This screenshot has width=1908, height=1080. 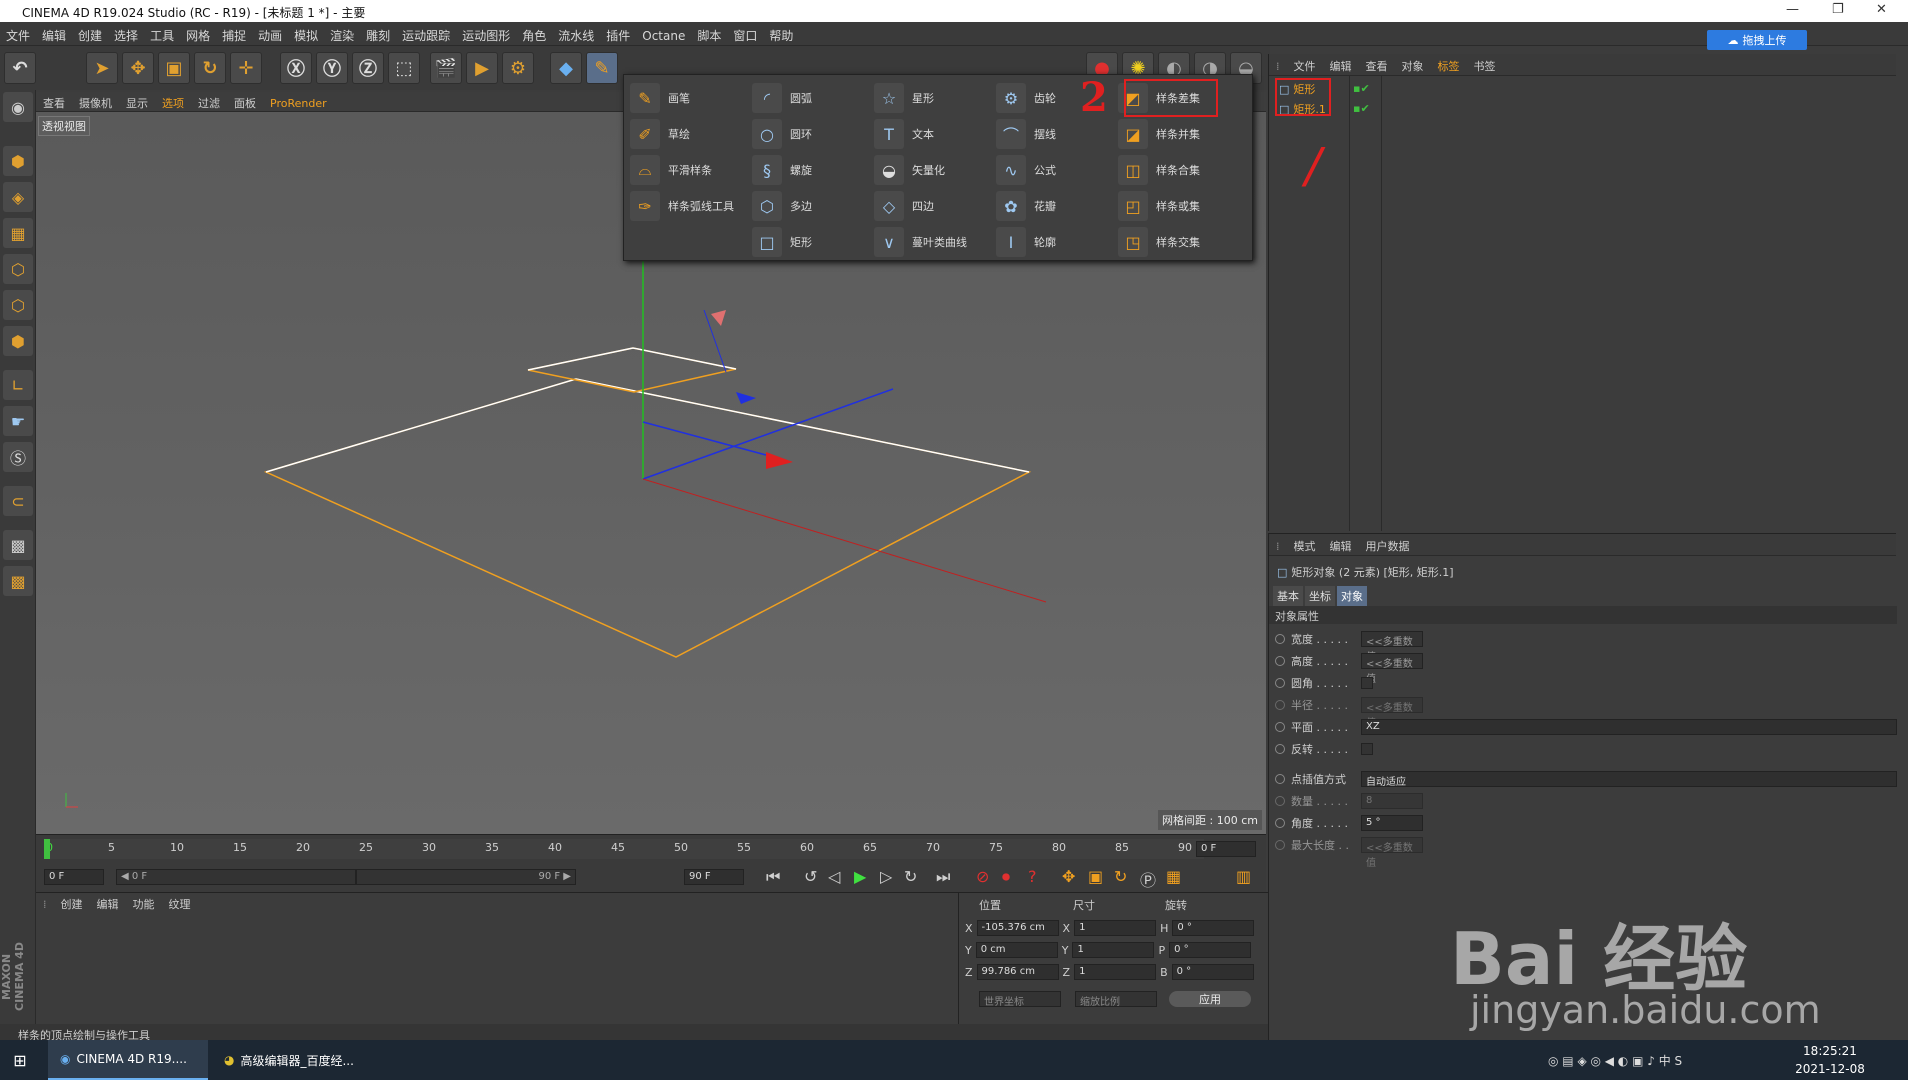 I want to click on pen-spline-icon: ✎, so click(x=602, y=68).